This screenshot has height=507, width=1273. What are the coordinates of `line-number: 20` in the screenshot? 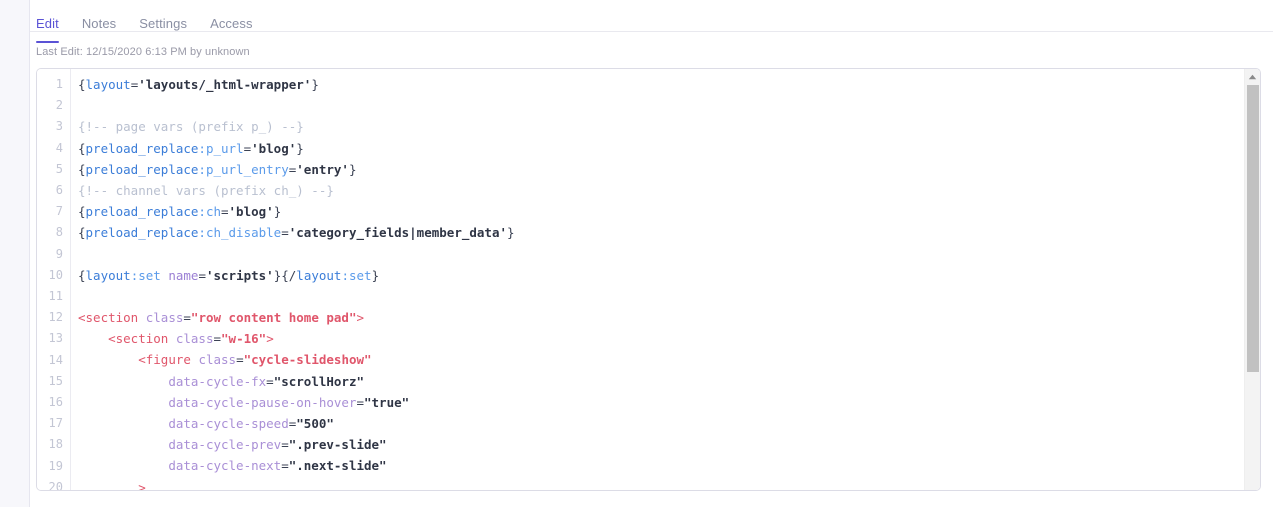 It's located at (55, 485).